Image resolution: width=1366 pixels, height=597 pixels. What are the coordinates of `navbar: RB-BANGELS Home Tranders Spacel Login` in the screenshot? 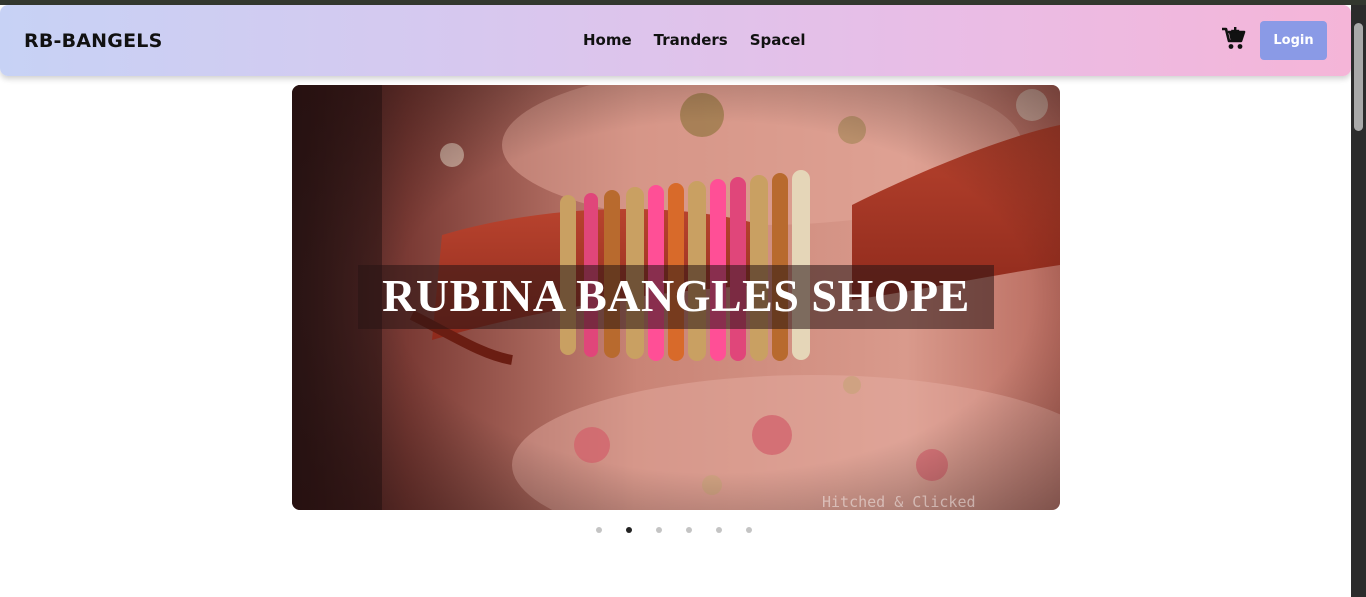 It's located at (675, 40).